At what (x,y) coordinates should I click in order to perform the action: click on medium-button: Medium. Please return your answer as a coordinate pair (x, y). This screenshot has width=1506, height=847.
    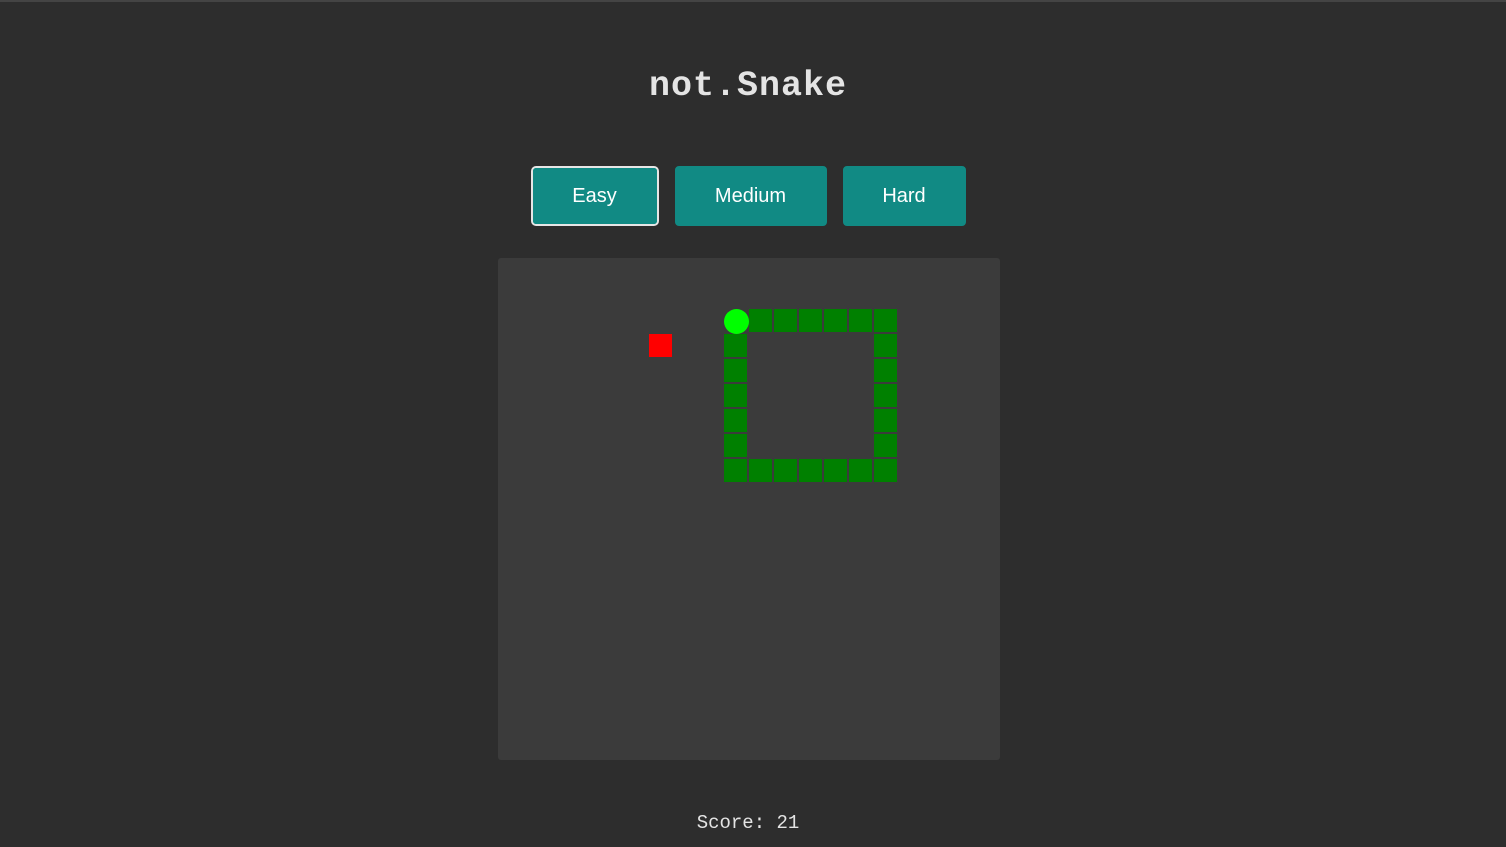
    Looking at the image, I should click on (750, 196).